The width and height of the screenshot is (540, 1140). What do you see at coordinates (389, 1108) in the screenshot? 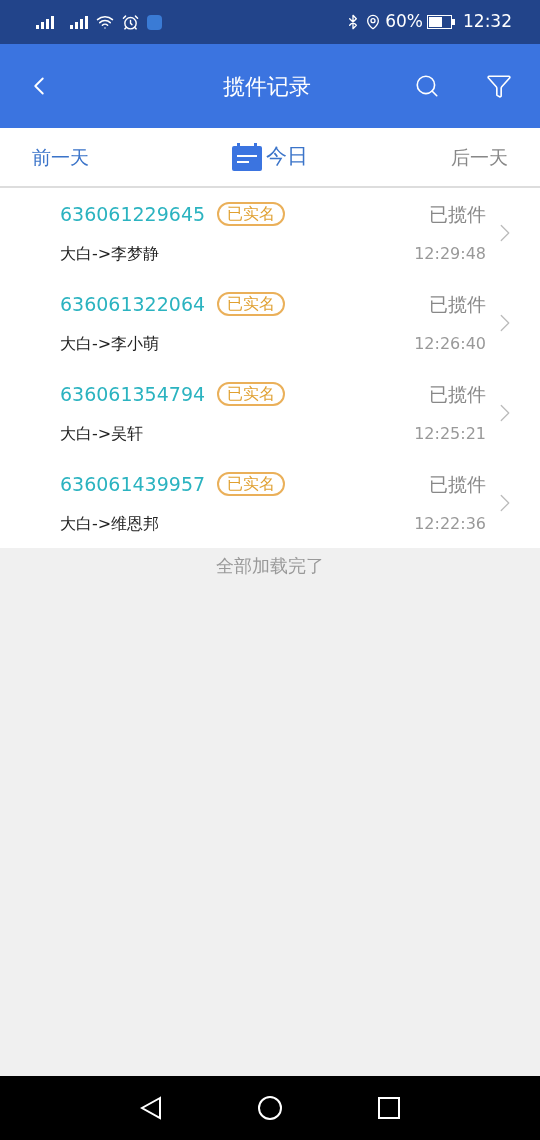
I see `recents-icon` at bounding box center [389, 1108].